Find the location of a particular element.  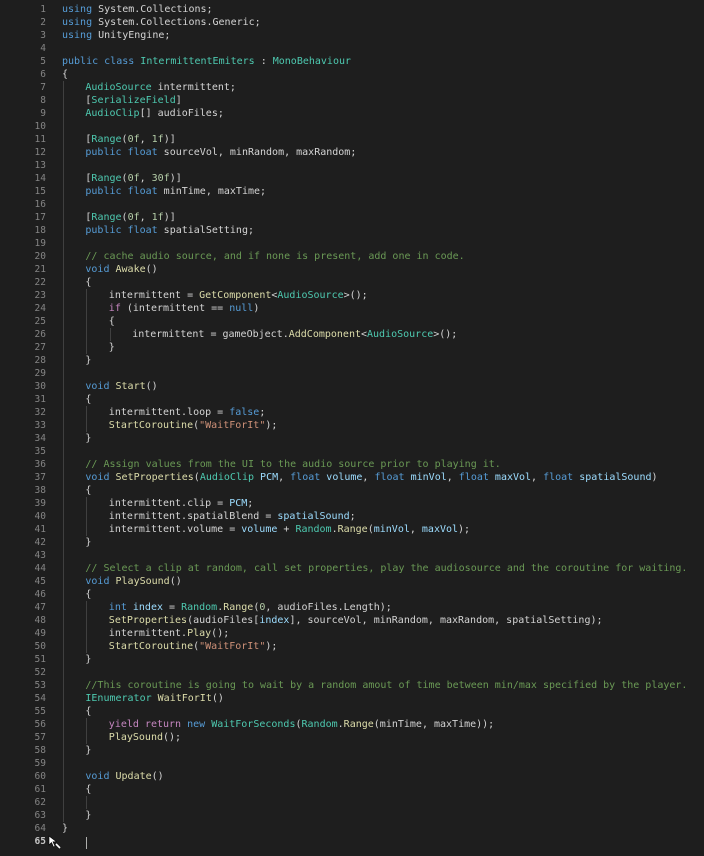

code-line: intermittent.Play(); is located at coordinates (383, 633).